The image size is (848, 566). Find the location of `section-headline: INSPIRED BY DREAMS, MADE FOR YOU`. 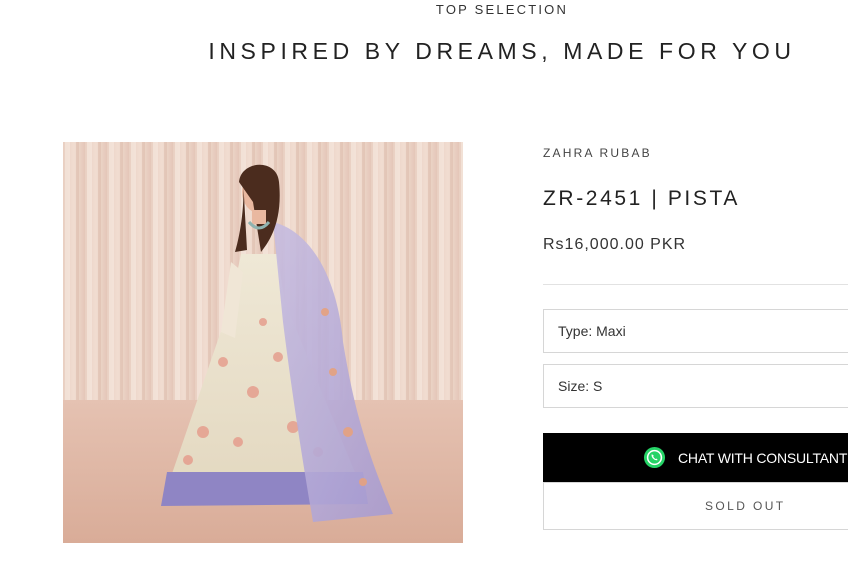

section-headline: INSPIRED BY DREAMS, MADE FOR YOU is located at coordinates (502, 51).